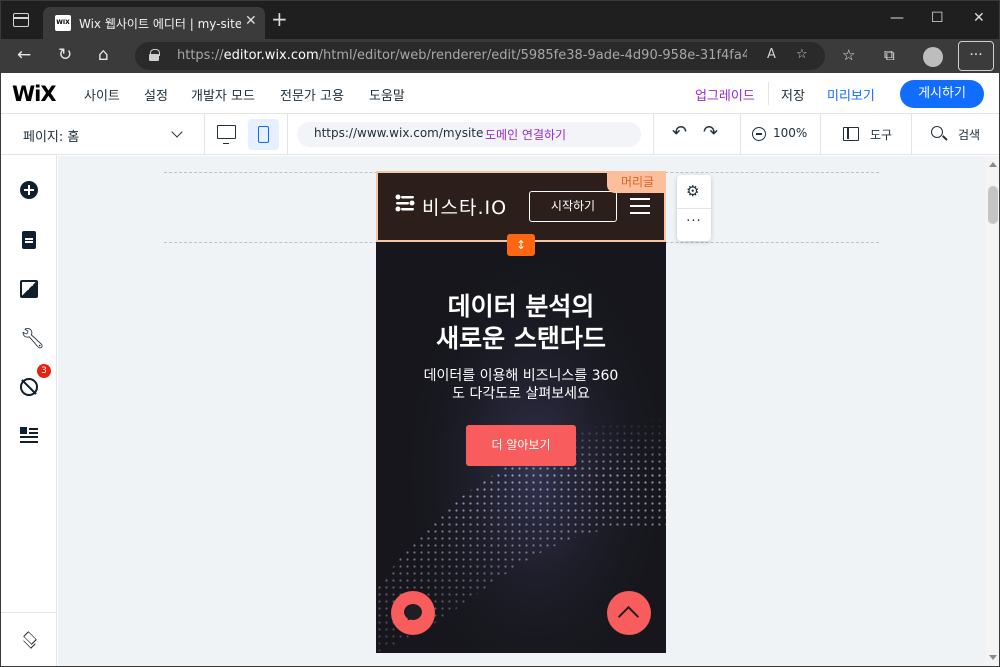  What do you see at coordinates (29, 387) in the screenshot?
I see `hidden-elements-icon` at bounding box center [29, 387].